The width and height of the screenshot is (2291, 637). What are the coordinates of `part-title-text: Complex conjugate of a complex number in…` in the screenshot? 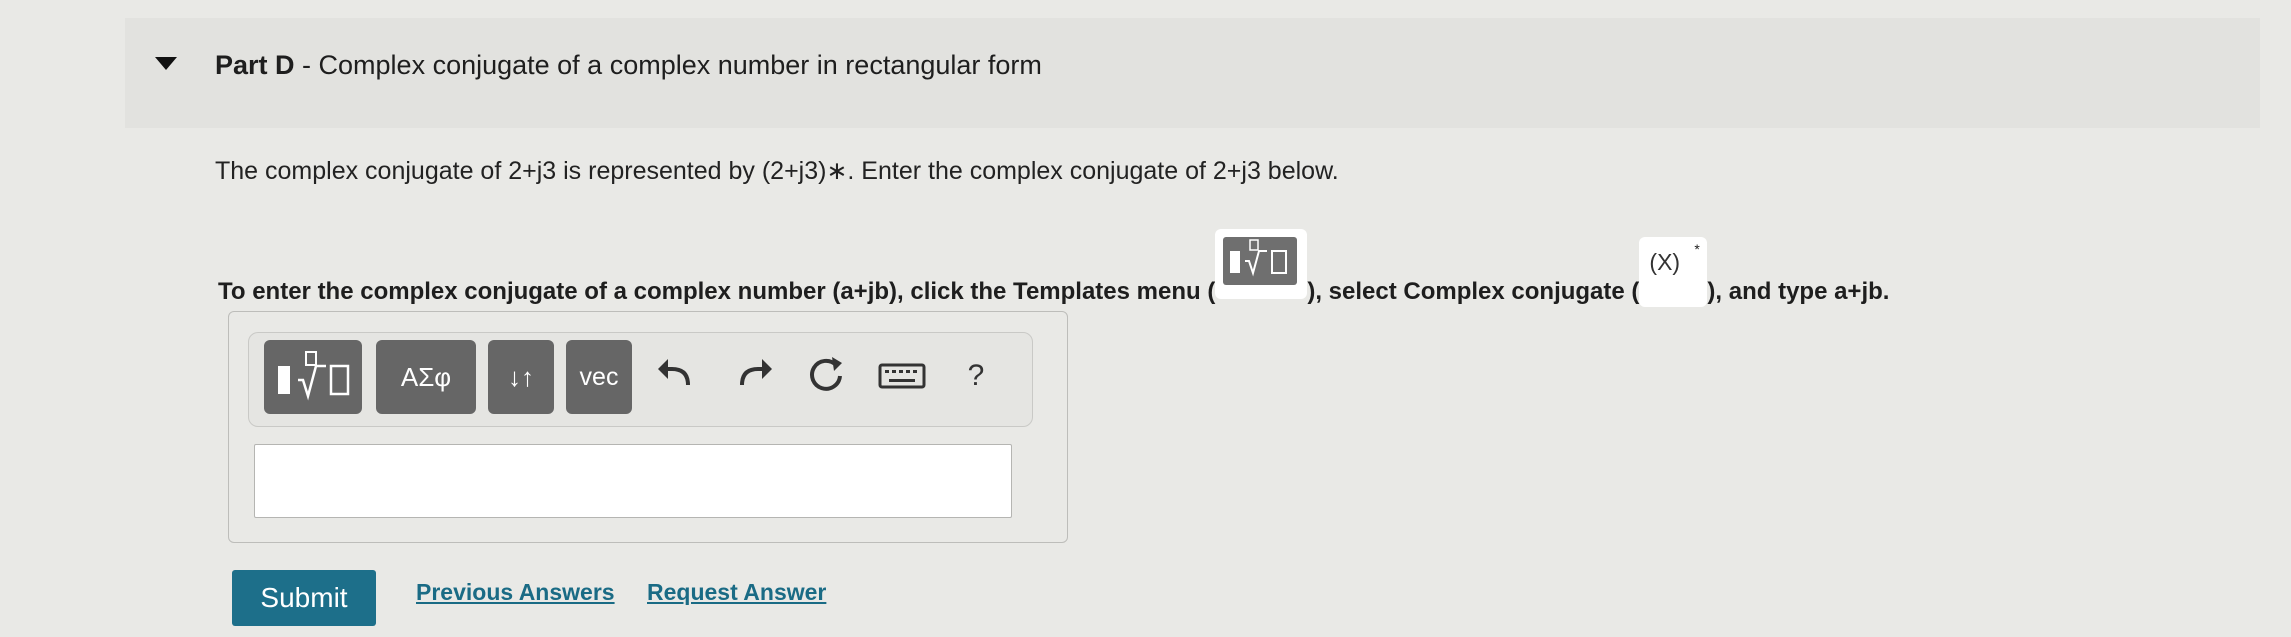 It's located at (680, 65).